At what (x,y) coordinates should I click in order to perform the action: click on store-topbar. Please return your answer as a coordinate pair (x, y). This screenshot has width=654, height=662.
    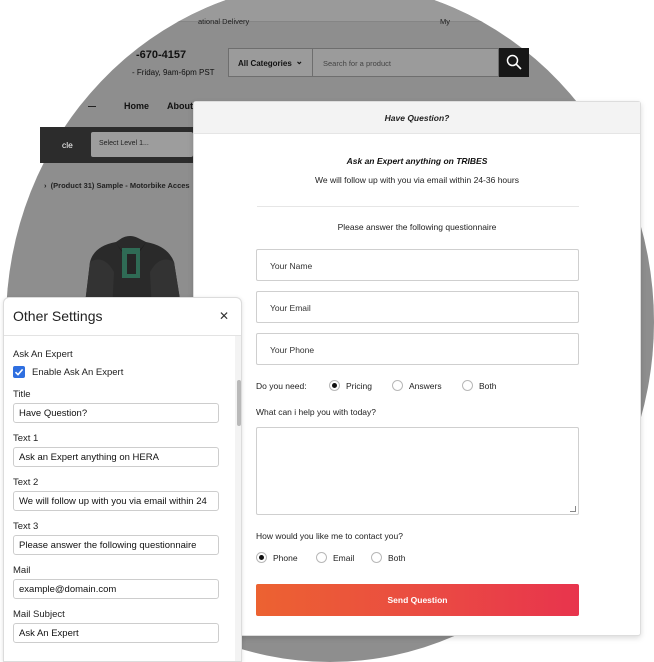
    Looking at the image, I should click on (330, 11).